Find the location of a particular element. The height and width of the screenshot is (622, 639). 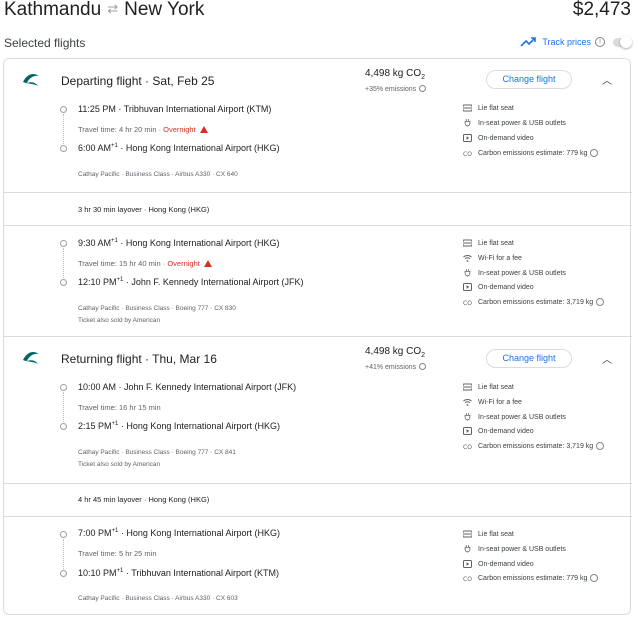

total-price: $2,473 is located at coordinates (601, 10).